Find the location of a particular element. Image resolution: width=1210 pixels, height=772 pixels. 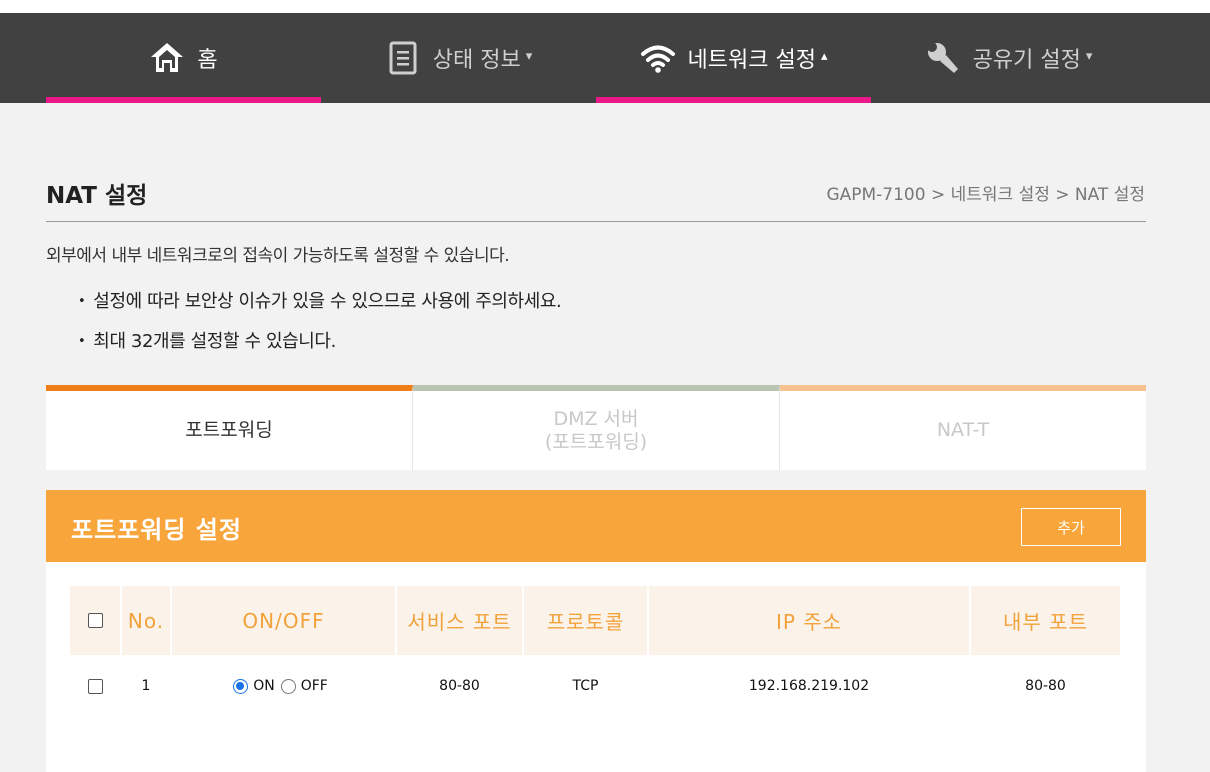

home-icon is located at coordinates (167, 58).